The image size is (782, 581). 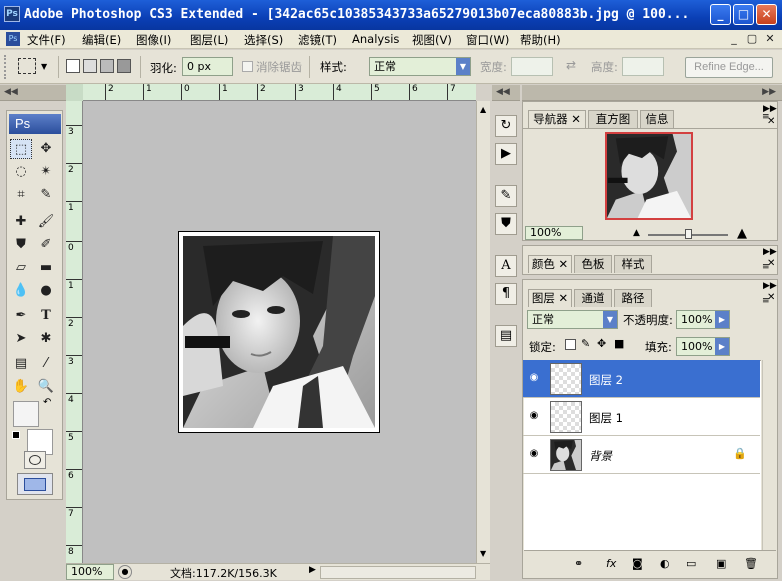 I want to click on width-input, so click(x=532, y=66).